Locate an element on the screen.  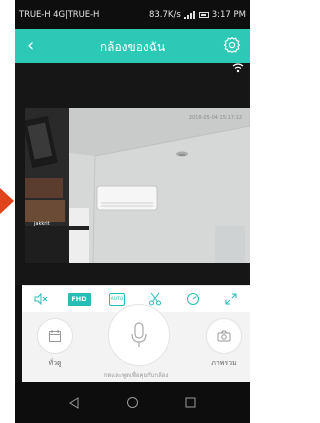
calendar-icon is located at coordinates (55, 336).